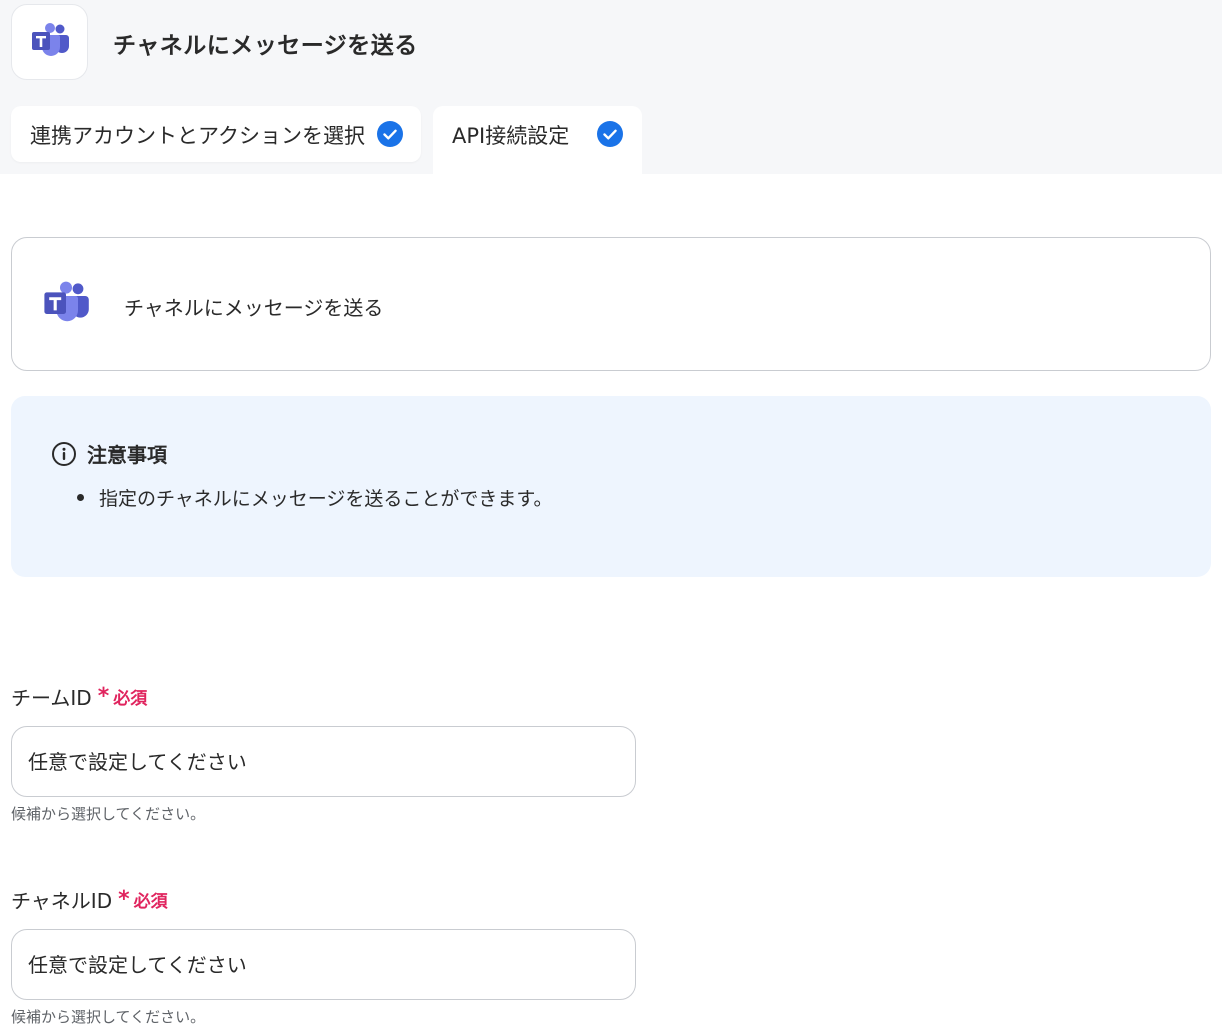 This screenshot has height=1032, width=1222. Describe the element at coordinates (254, 308) in the screenshot. I see `action-title: チャネルにメッセージを送る` at that location.